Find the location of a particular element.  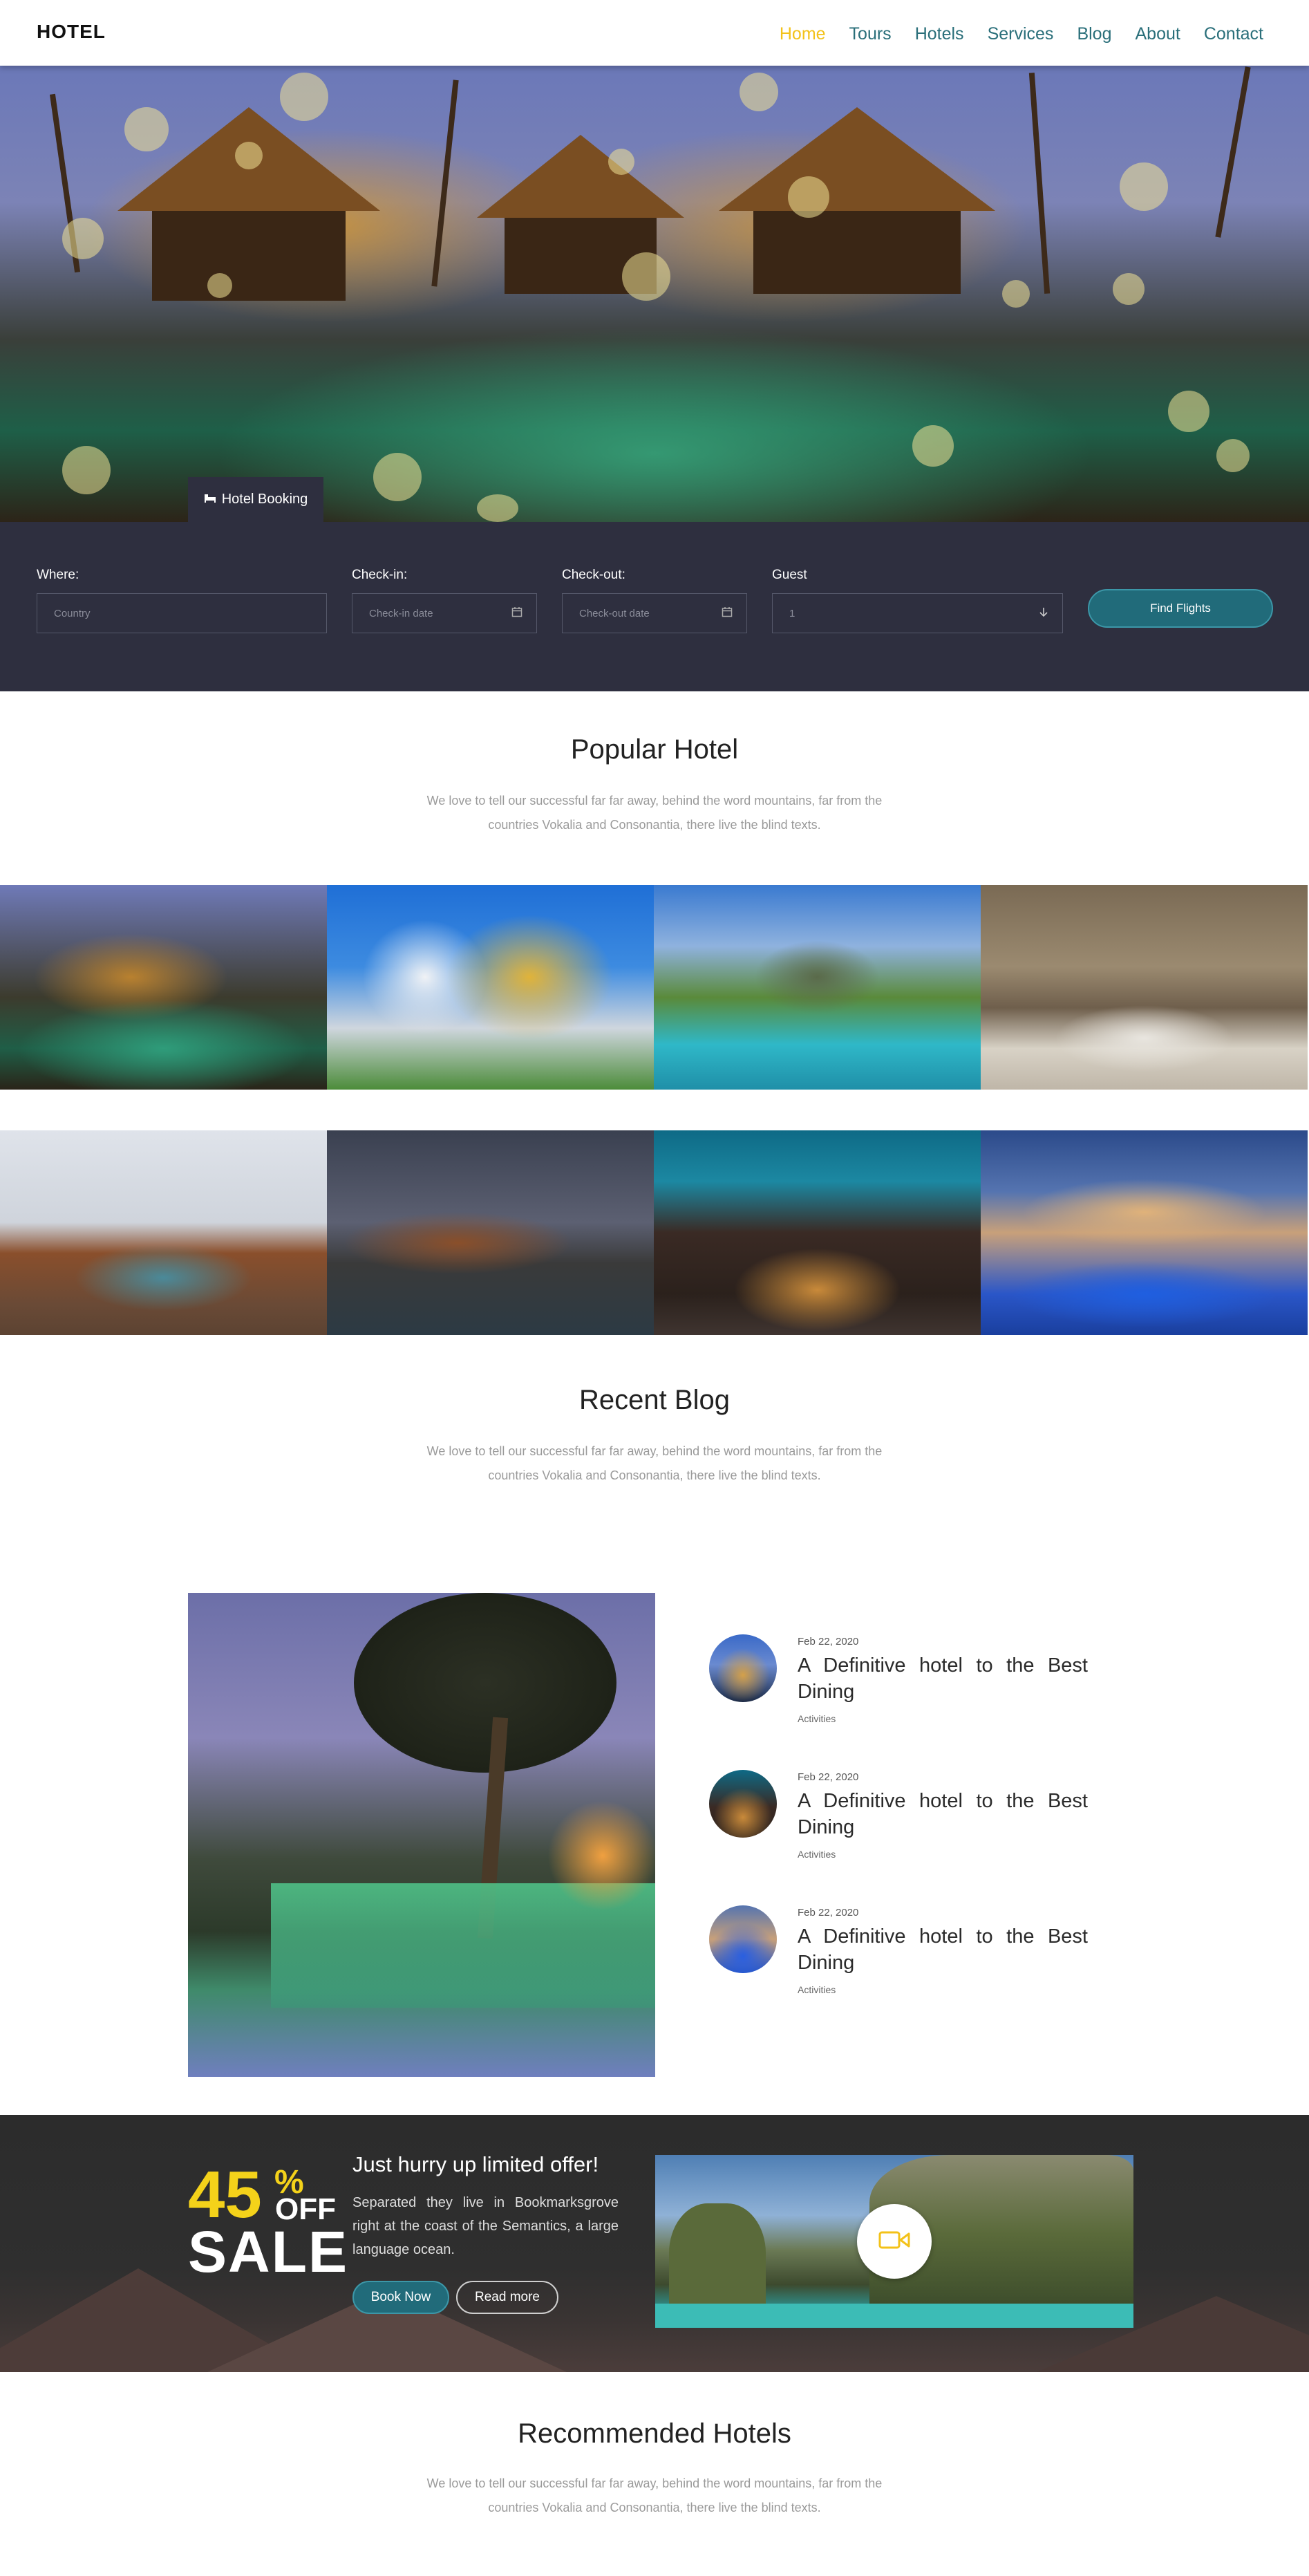

nav-hotels: Hotels is located at coordinates (939, 34).